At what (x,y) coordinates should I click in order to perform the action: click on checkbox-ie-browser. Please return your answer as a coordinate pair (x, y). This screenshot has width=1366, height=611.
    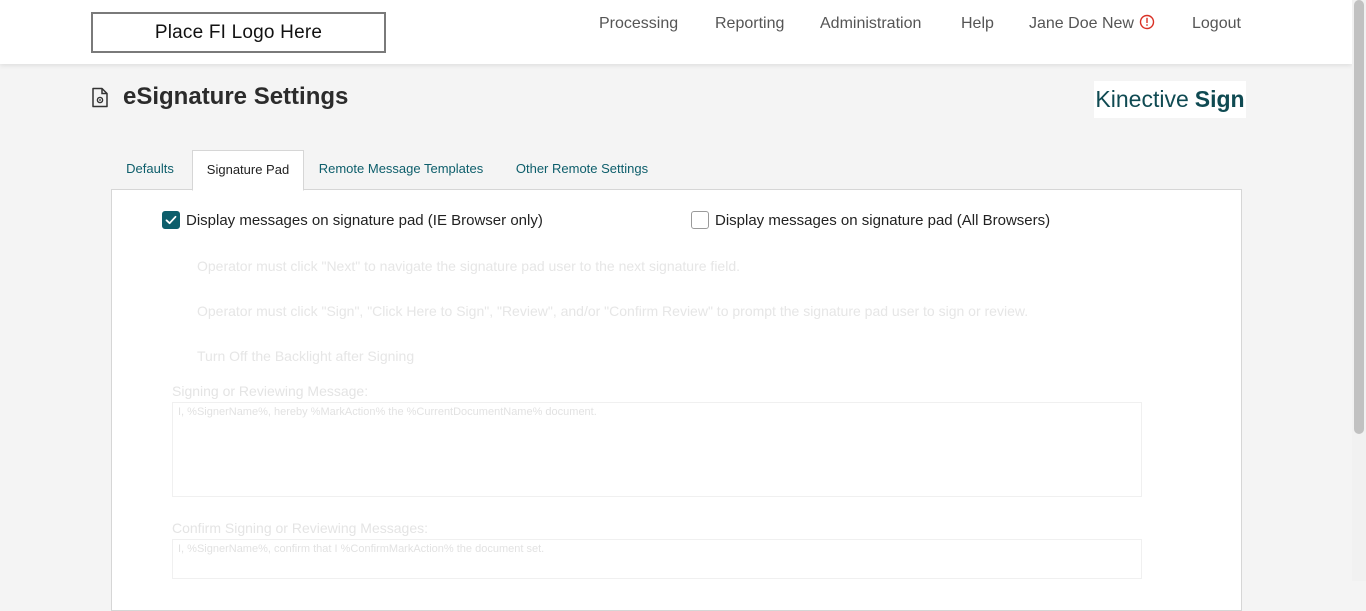
    Looking at the image, I should click on (171, 220).